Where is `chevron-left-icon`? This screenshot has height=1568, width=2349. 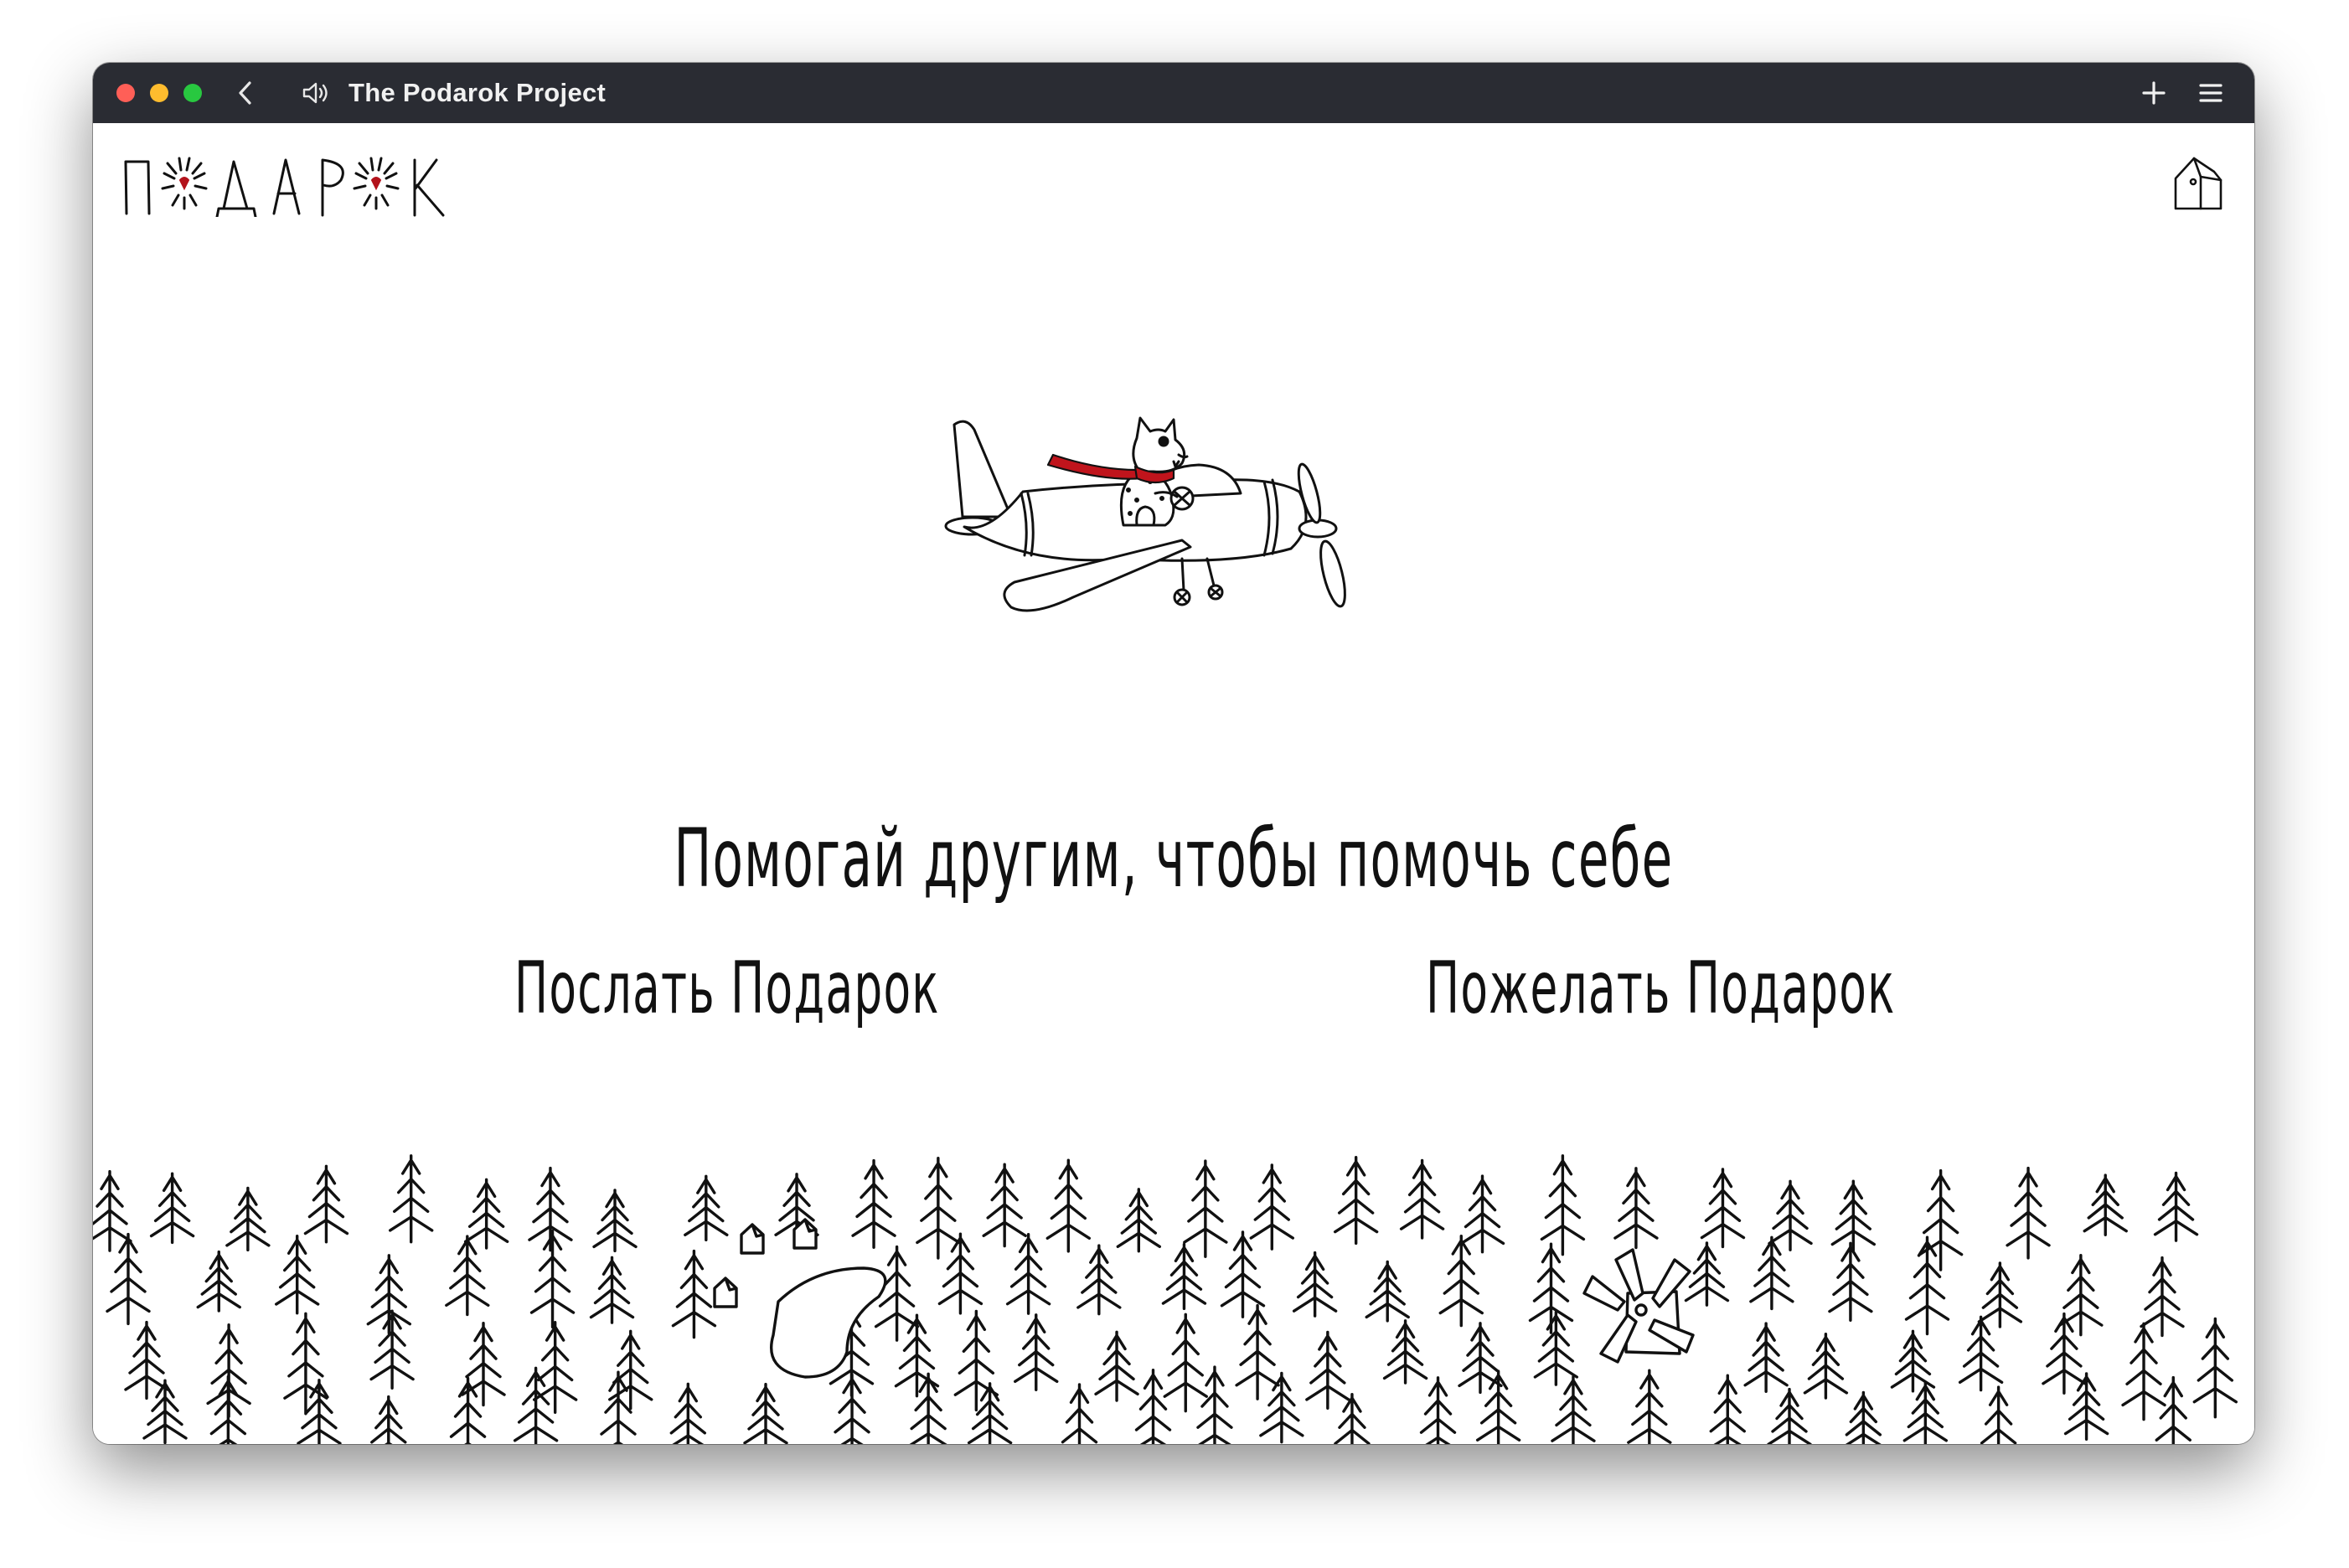
chevron-left-icon is located at coordinates (246, 93).